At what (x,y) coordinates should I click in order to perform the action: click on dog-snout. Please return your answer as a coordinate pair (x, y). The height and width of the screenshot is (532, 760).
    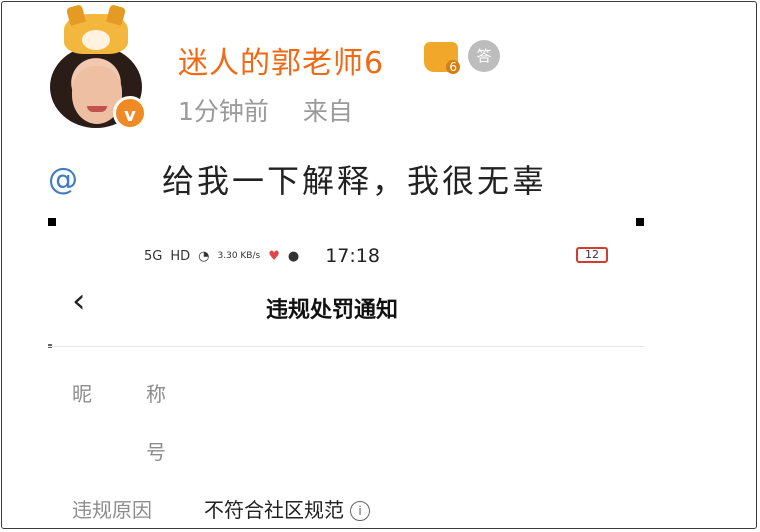
    Looking at the image, I should click on (96, 40).